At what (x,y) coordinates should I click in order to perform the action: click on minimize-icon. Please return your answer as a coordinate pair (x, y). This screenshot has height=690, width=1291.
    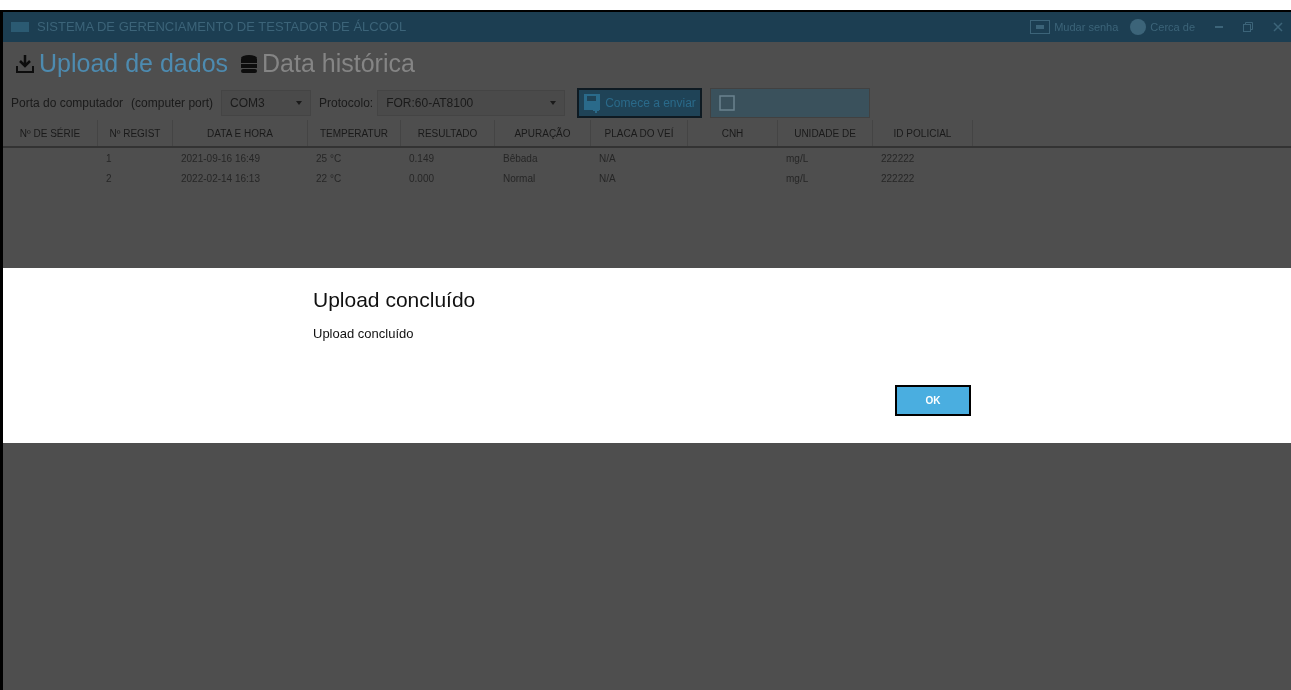
    Looking at the image, I should click on (1219, 27).